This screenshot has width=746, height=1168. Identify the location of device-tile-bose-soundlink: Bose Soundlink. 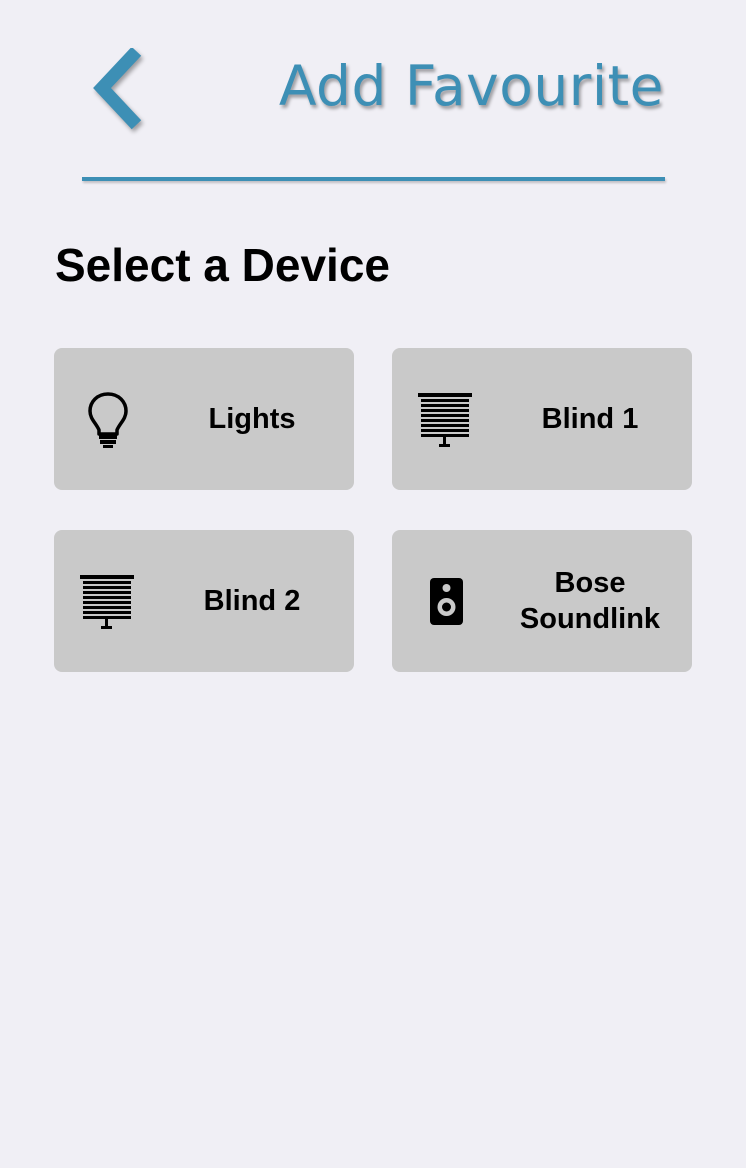
(542, 601).